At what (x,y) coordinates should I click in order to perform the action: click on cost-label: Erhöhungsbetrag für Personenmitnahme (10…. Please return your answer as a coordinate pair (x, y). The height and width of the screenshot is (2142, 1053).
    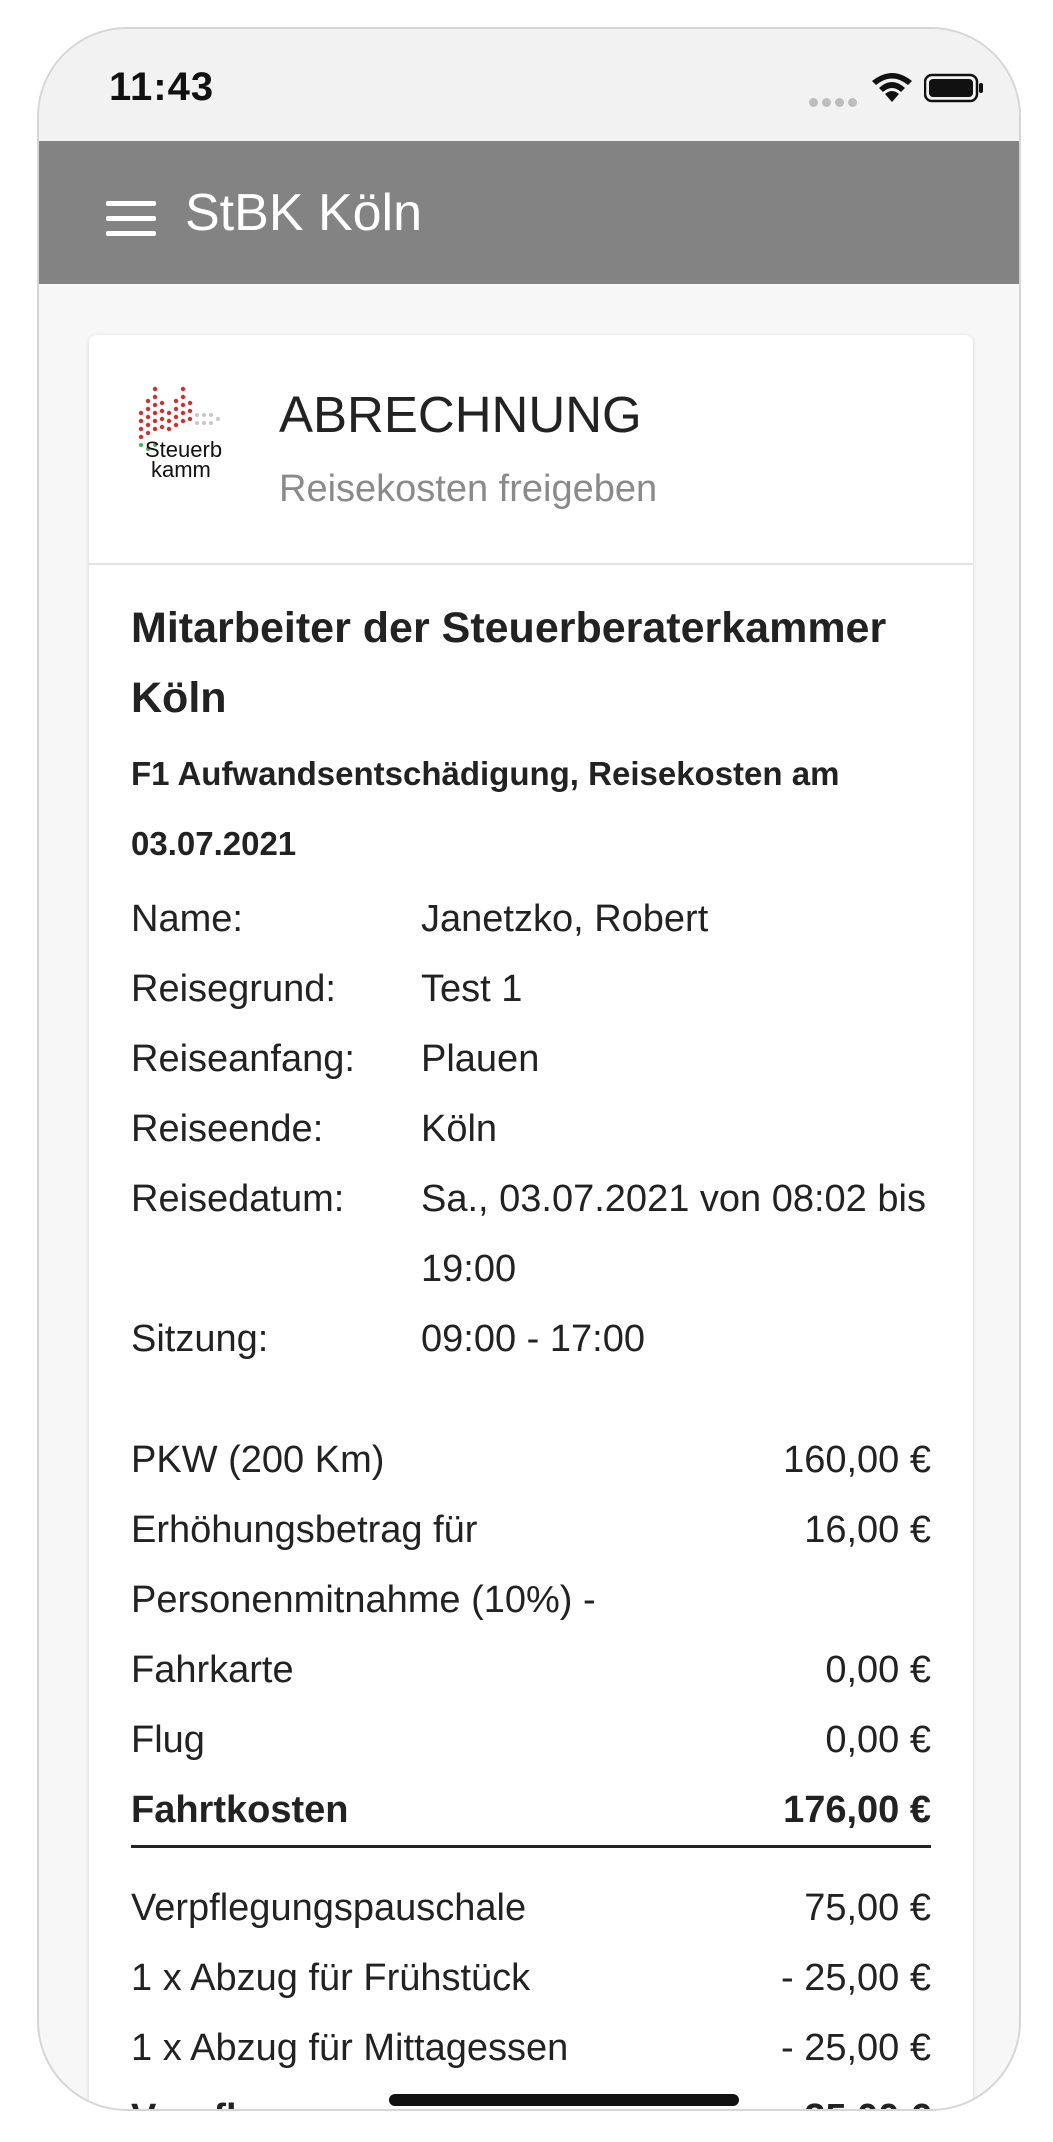
    Looking at the image, I should click on (363, 1565).